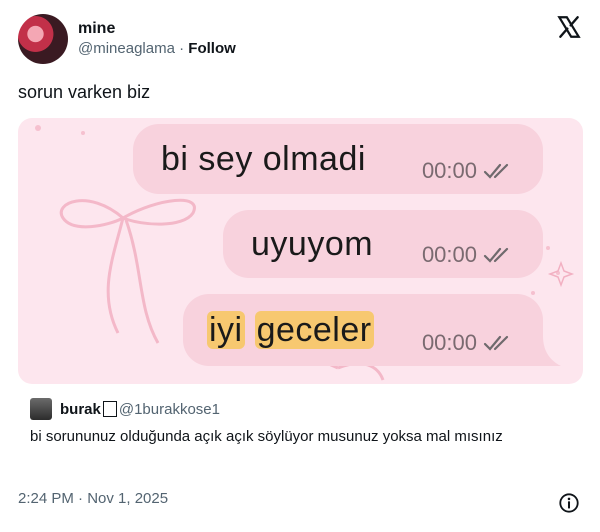 The height and width of the screenshot is (532, 600). I want to click on tweet-text: sorun varken biz, so click(84, 92).